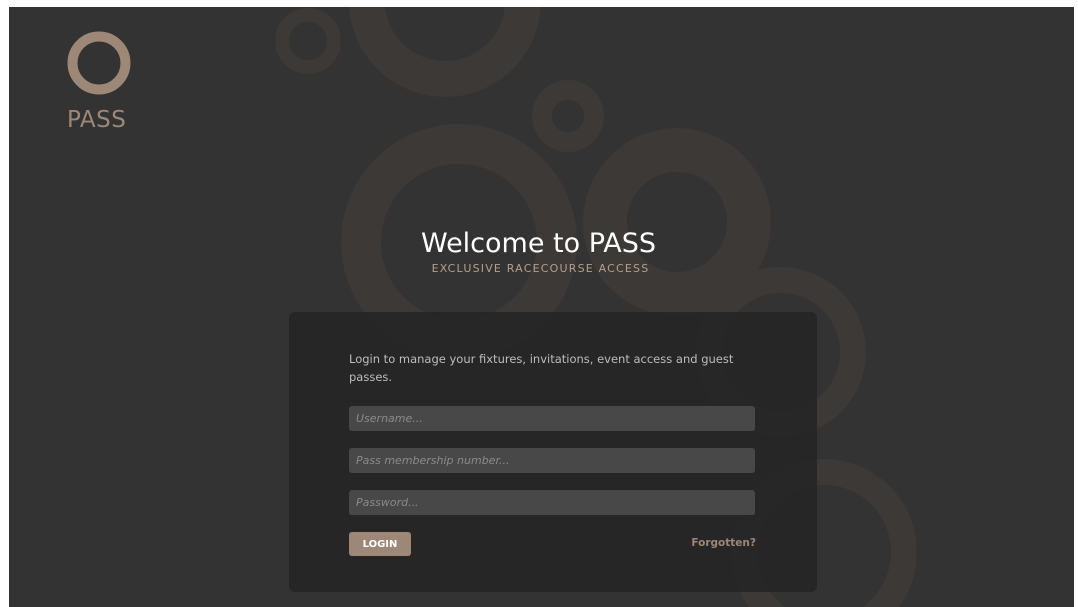 The height and width of the screenshot is (607, 1078). I want to click on password-input, so click(552, 502).